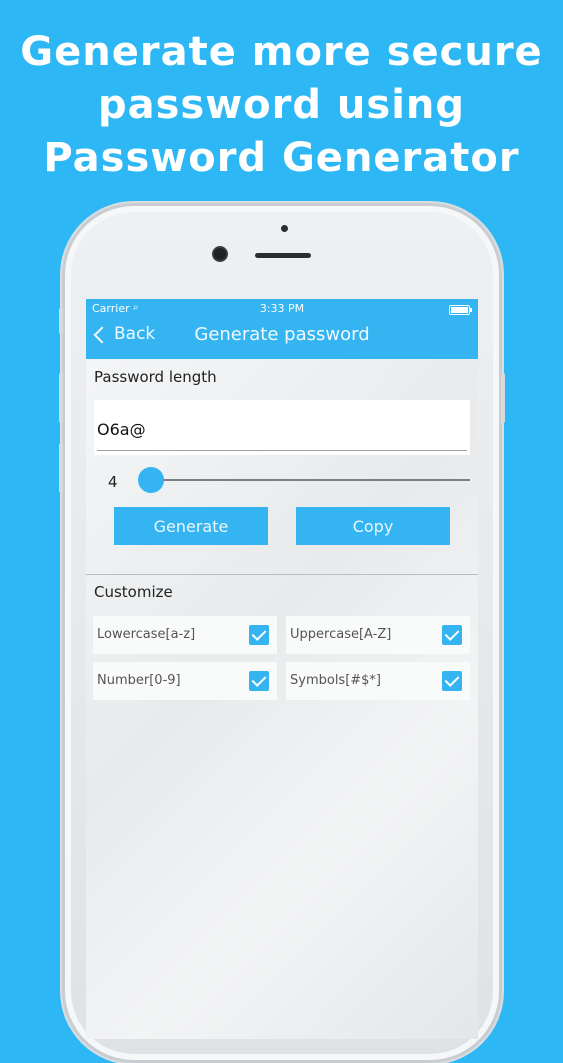  What do you see at coordinates (282, 574) in the screenshot?
I see `section-divider` at bounding box center [282, 574].